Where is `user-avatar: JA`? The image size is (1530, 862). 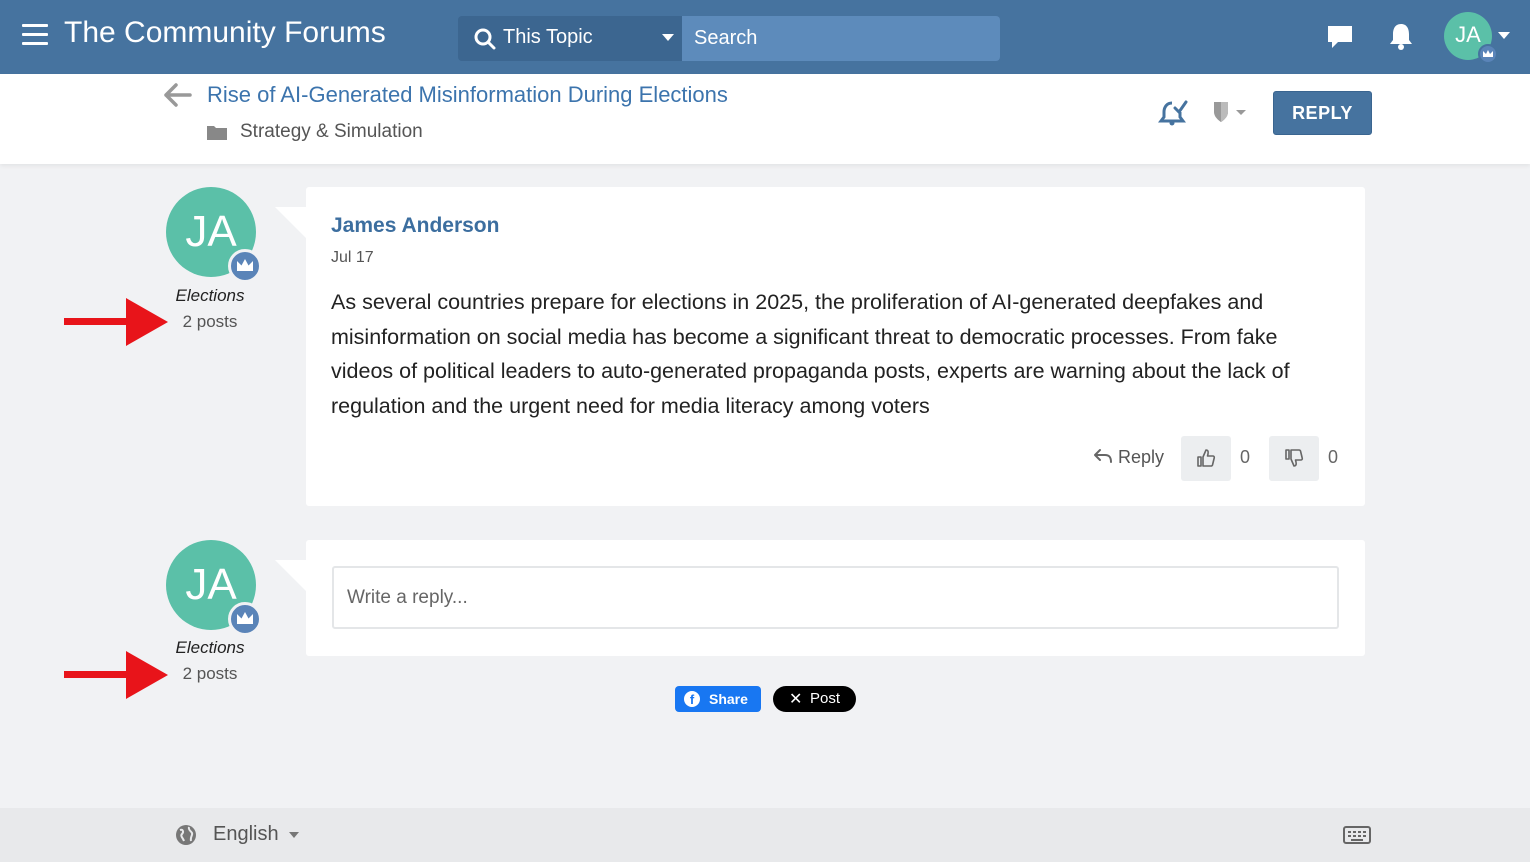
user-avatar: JA is located at coordinates (1471, 38).